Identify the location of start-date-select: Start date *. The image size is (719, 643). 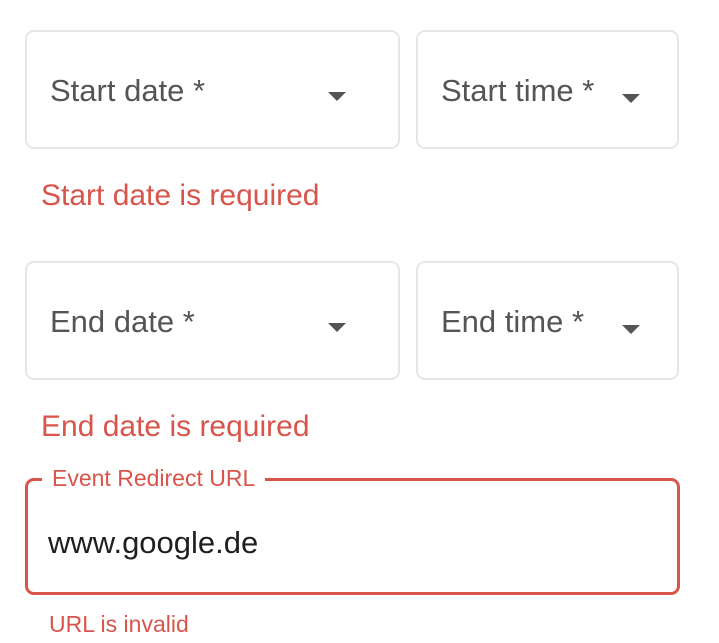
(212, 89).